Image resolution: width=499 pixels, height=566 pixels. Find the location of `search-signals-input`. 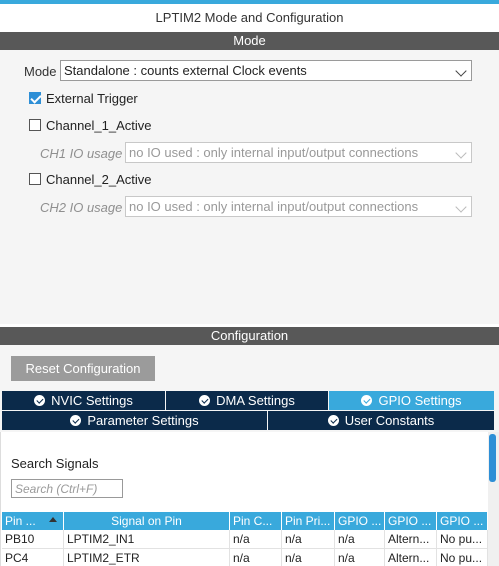

search-signals-input is located at coordinates (67, 488).